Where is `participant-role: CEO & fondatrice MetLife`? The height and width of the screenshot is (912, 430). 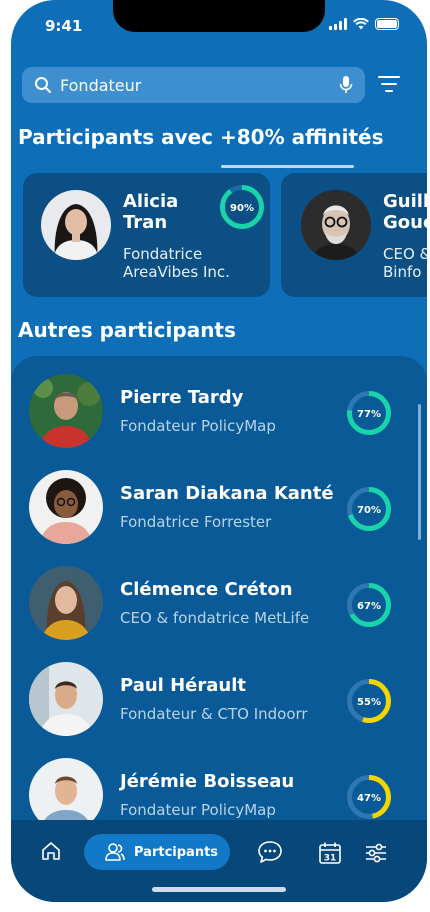
participant-role: CEO & fondatrice MetLife is located at coordinates (215, 618).